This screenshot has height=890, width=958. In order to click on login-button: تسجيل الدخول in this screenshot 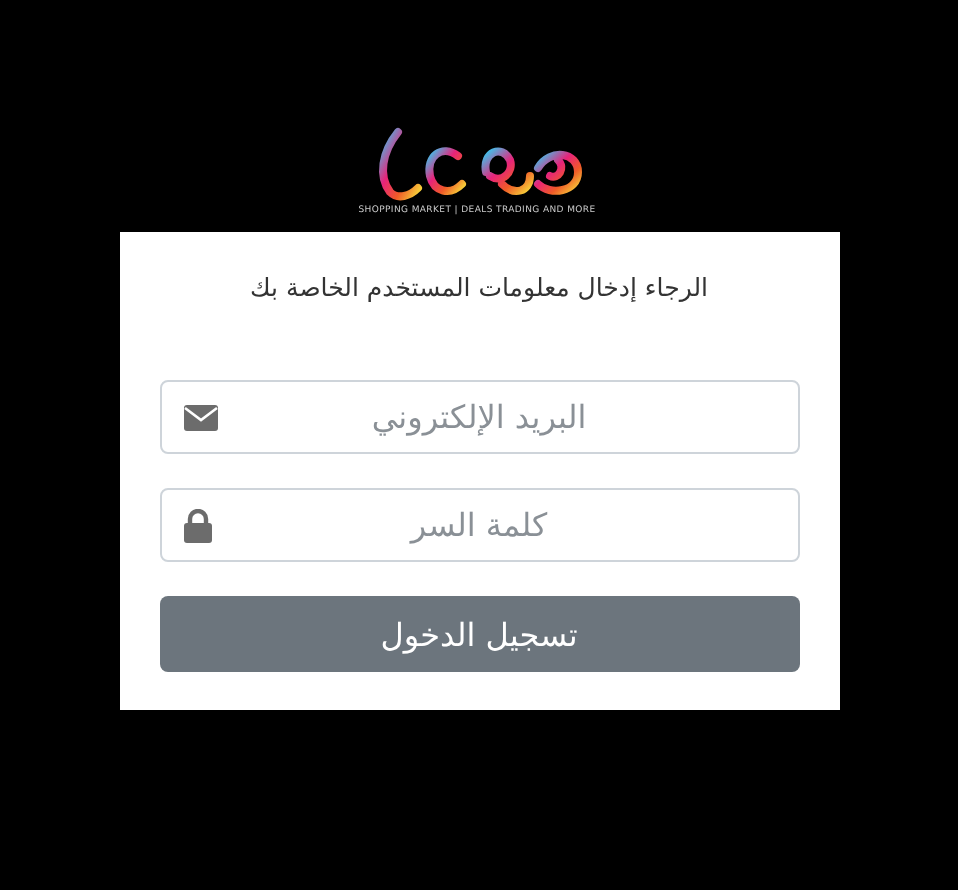, I will do `click(479, 634)`.